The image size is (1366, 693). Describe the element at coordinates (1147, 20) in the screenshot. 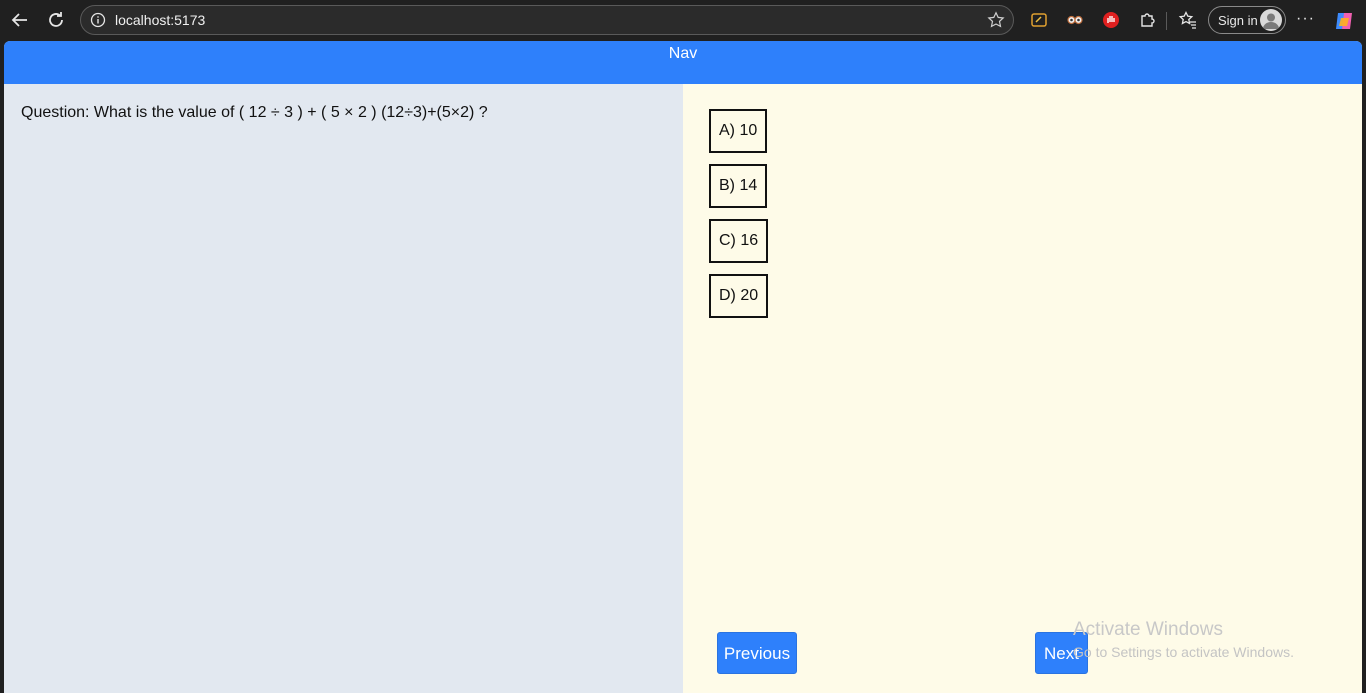

I see `extensions-puzzle-icon` at that location.